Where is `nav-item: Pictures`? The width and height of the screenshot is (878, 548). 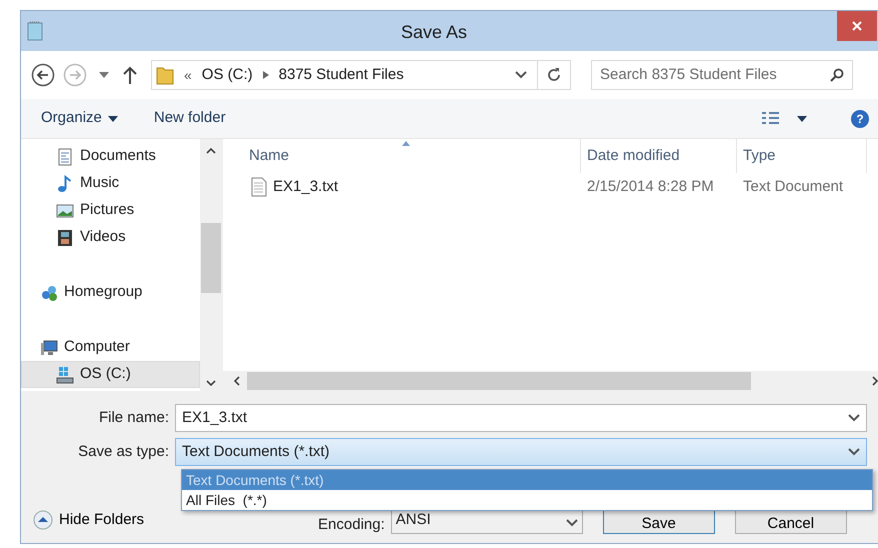
nav-item: Pictures is located at coordinates (110, 210).